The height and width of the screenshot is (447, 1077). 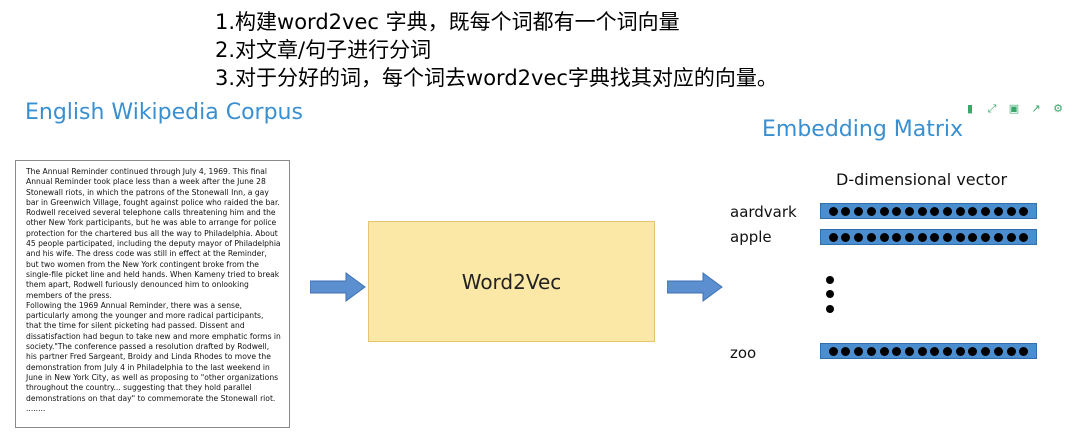 I want to click on word-aardvark: aardvark, so click(x=763, y=212).